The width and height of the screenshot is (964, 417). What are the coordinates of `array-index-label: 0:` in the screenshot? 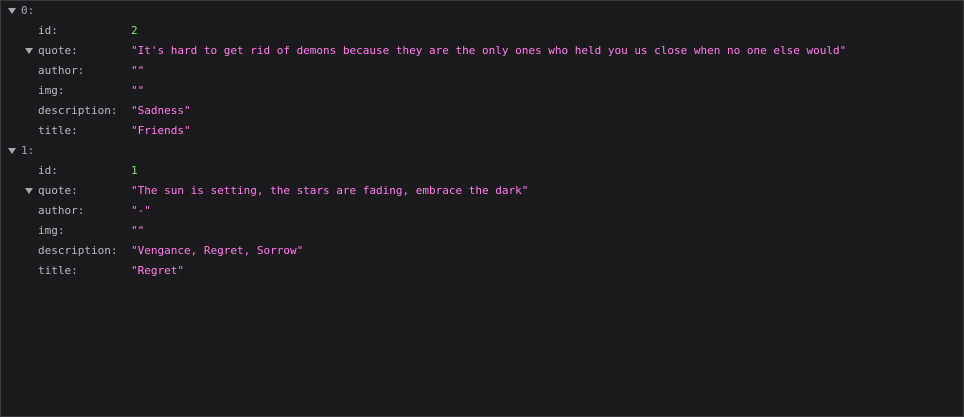 It's located at (28, 10).